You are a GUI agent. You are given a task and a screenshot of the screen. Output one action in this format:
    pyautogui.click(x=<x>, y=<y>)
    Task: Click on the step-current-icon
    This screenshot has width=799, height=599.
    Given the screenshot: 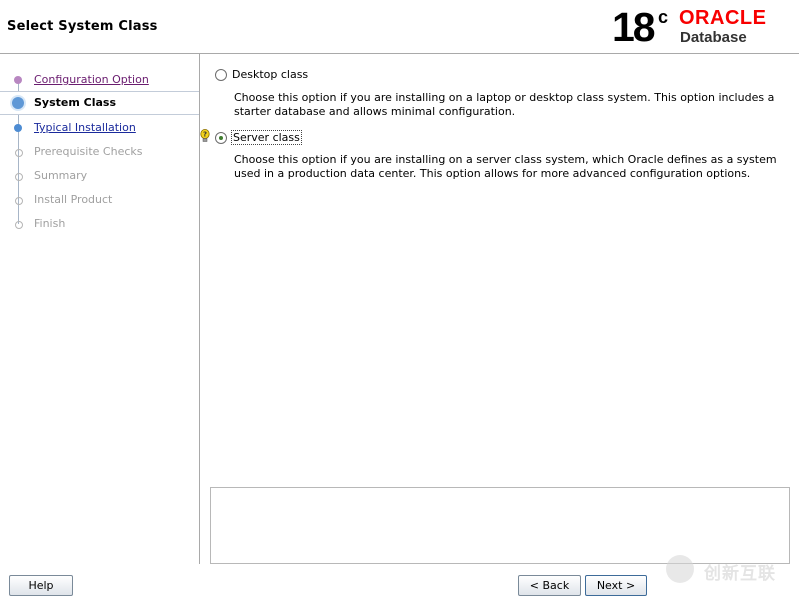 What is the action you would take?
    pyautogui.click(x=18, y=103)
    